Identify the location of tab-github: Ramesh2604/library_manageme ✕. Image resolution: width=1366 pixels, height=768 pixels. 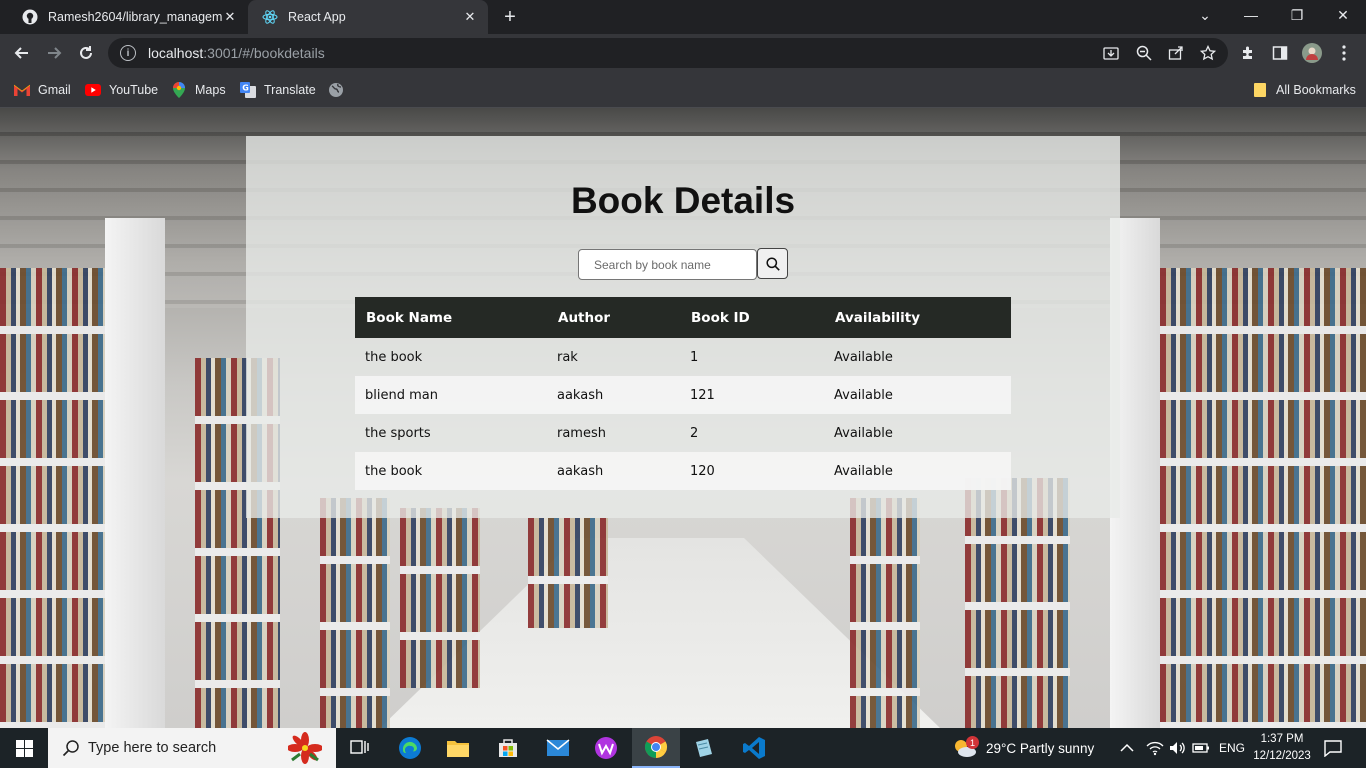
(128, 17).